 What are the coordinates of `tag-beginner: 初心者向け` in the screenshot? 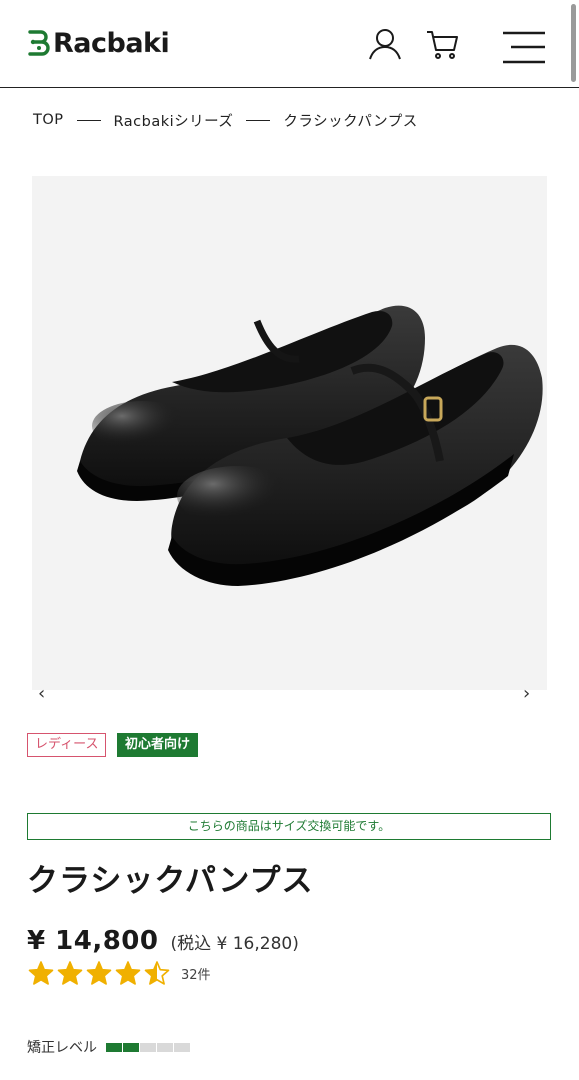 It's located at (158, 745).